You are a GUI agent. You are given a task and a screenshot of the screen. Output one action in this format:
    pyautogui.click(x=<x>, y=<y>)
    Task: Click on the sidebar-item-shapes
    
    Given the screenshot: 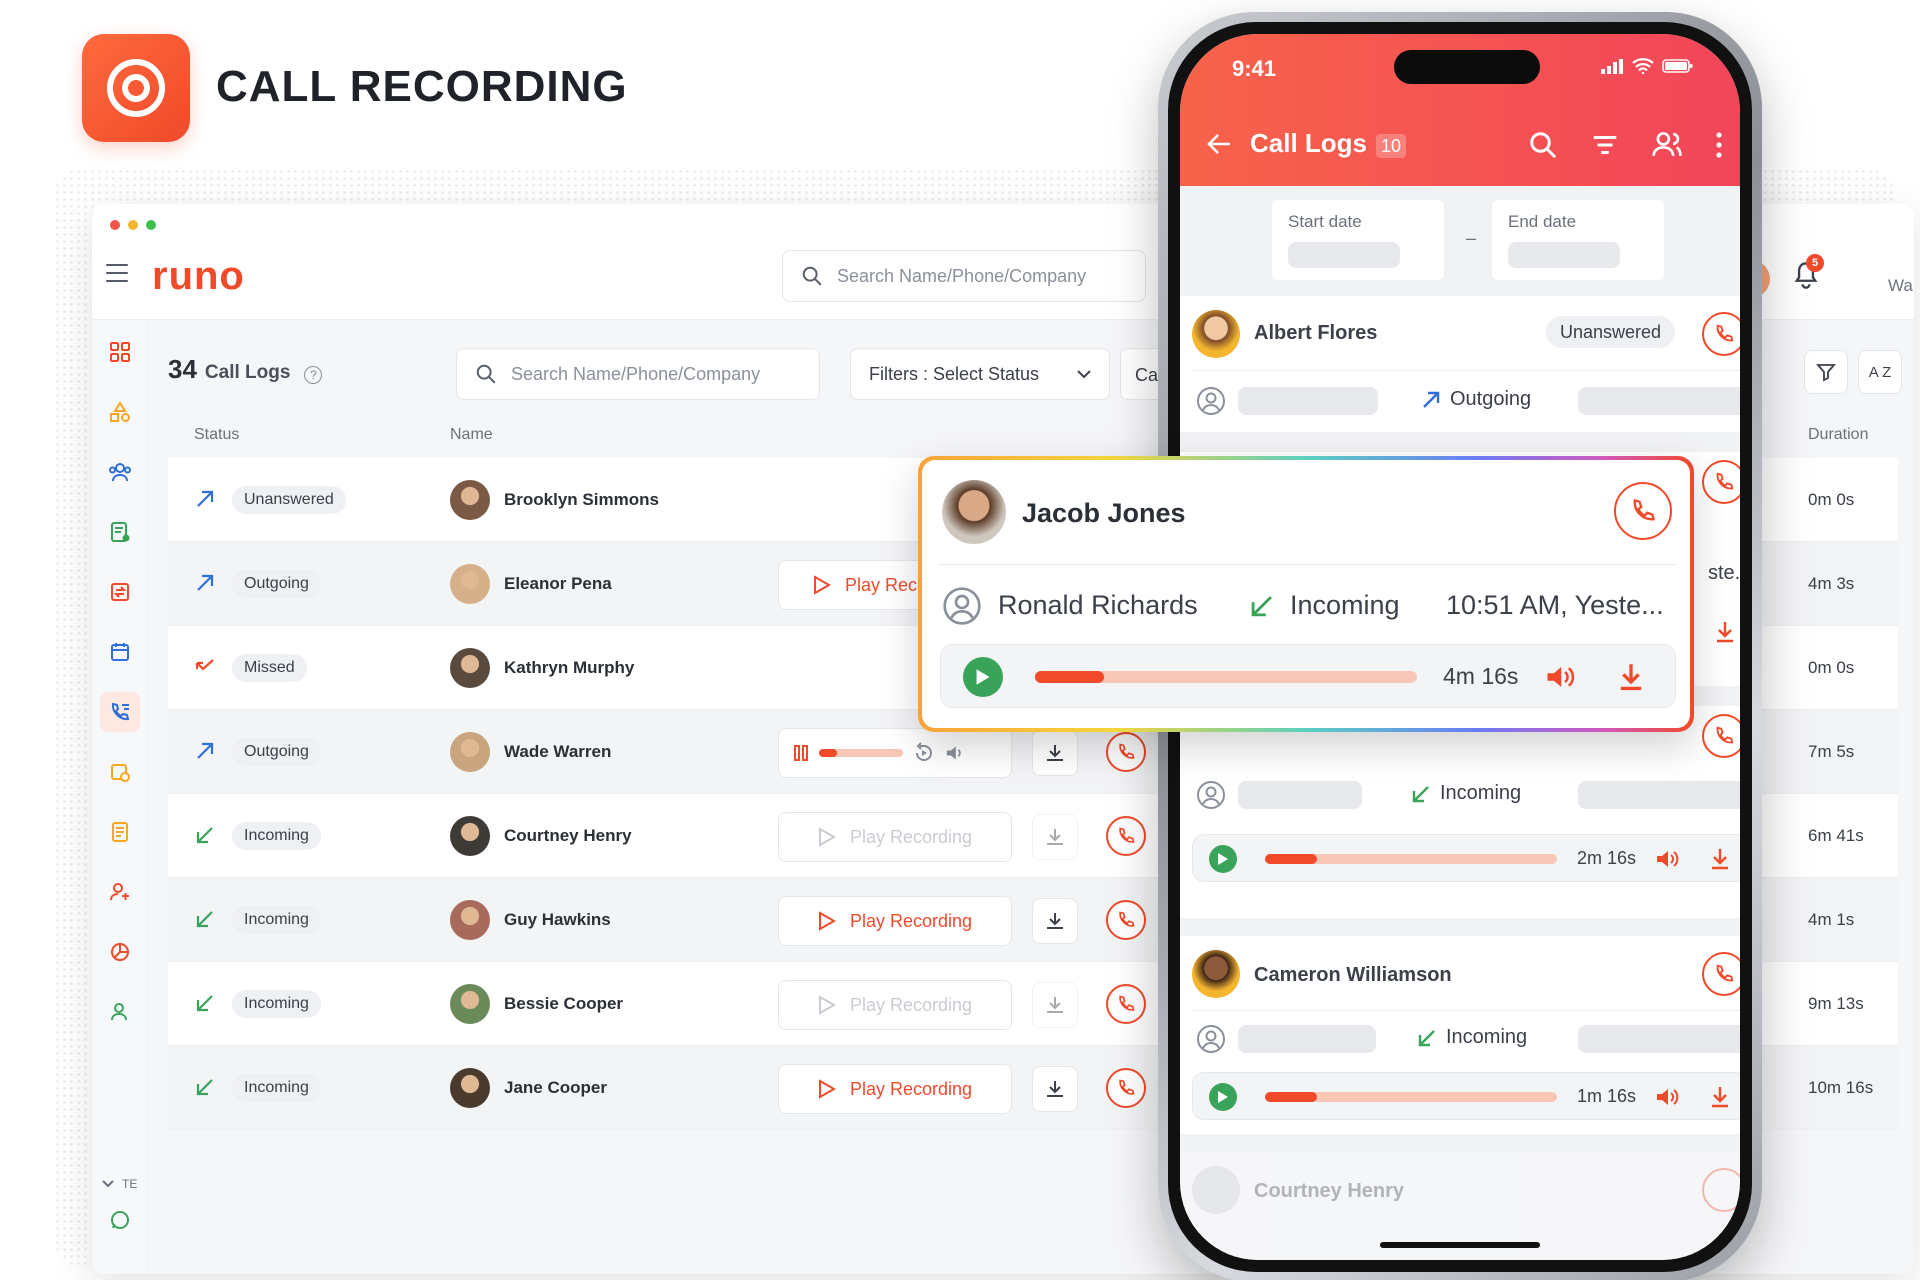 What is the action you would take?
    pyautogui.click(x=120, y=412)
    